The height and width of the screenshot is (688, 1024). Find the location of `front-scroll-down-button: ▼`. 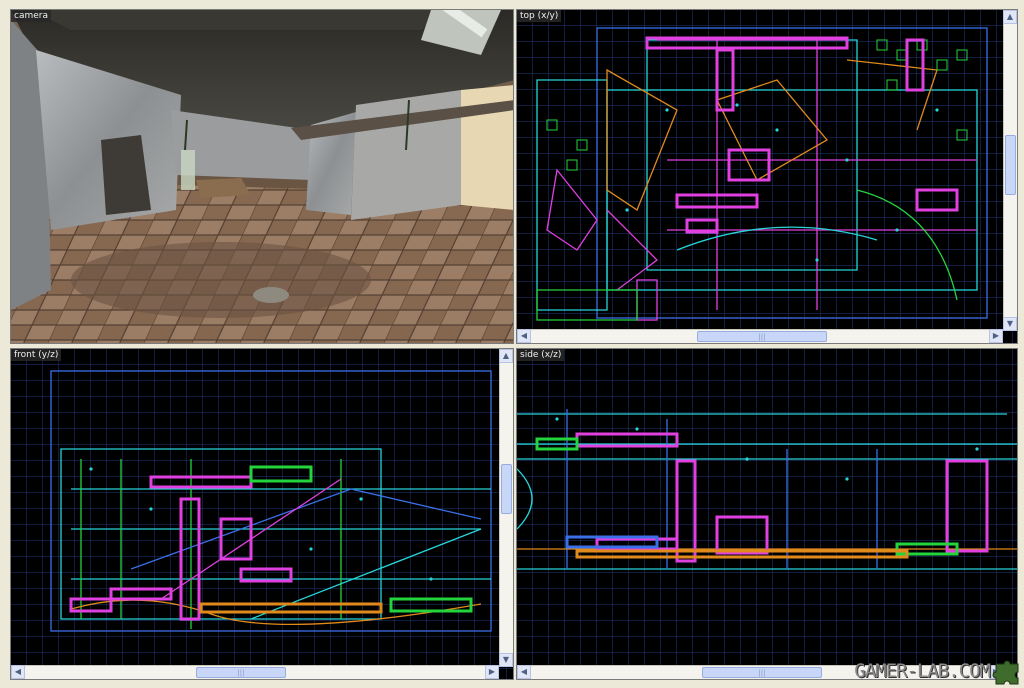

front-scroll-down-button: ▼ is located at coordinates (506, 660).